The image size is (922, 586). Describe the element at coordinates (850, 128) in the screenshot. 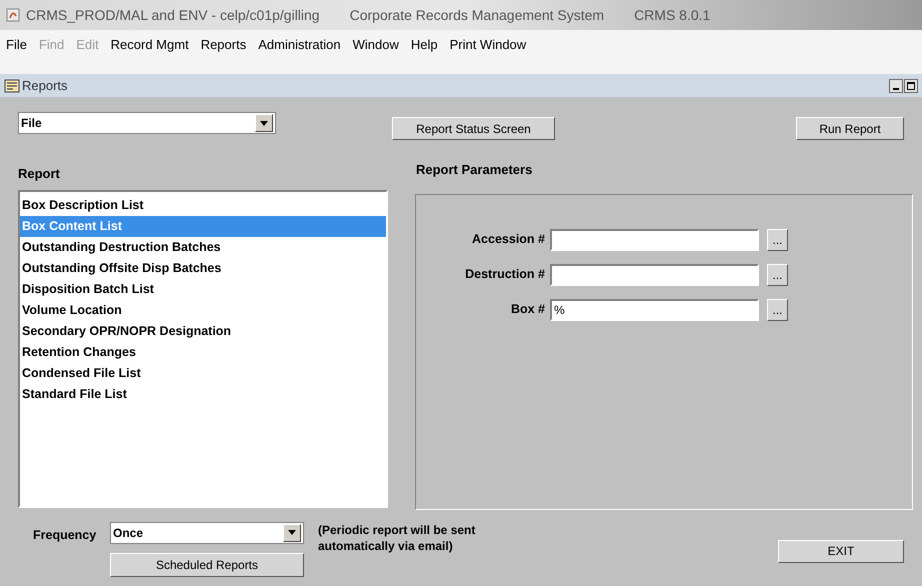

I see `run-report-button: Run Report` at that location.